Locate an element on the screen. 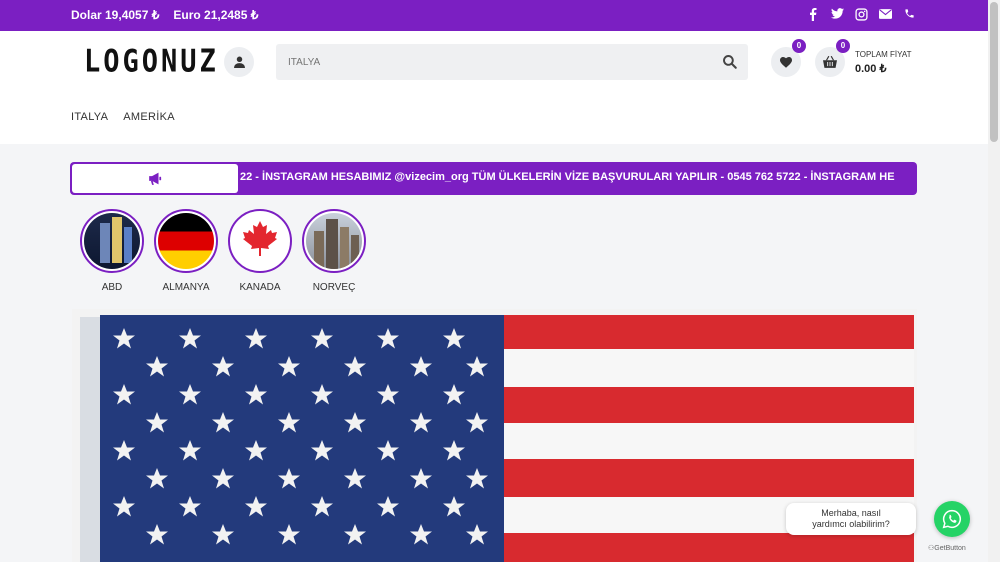  country-stories: ABD ALMANYA KANADA NORVEÇ is located at coordinates (223, 251).